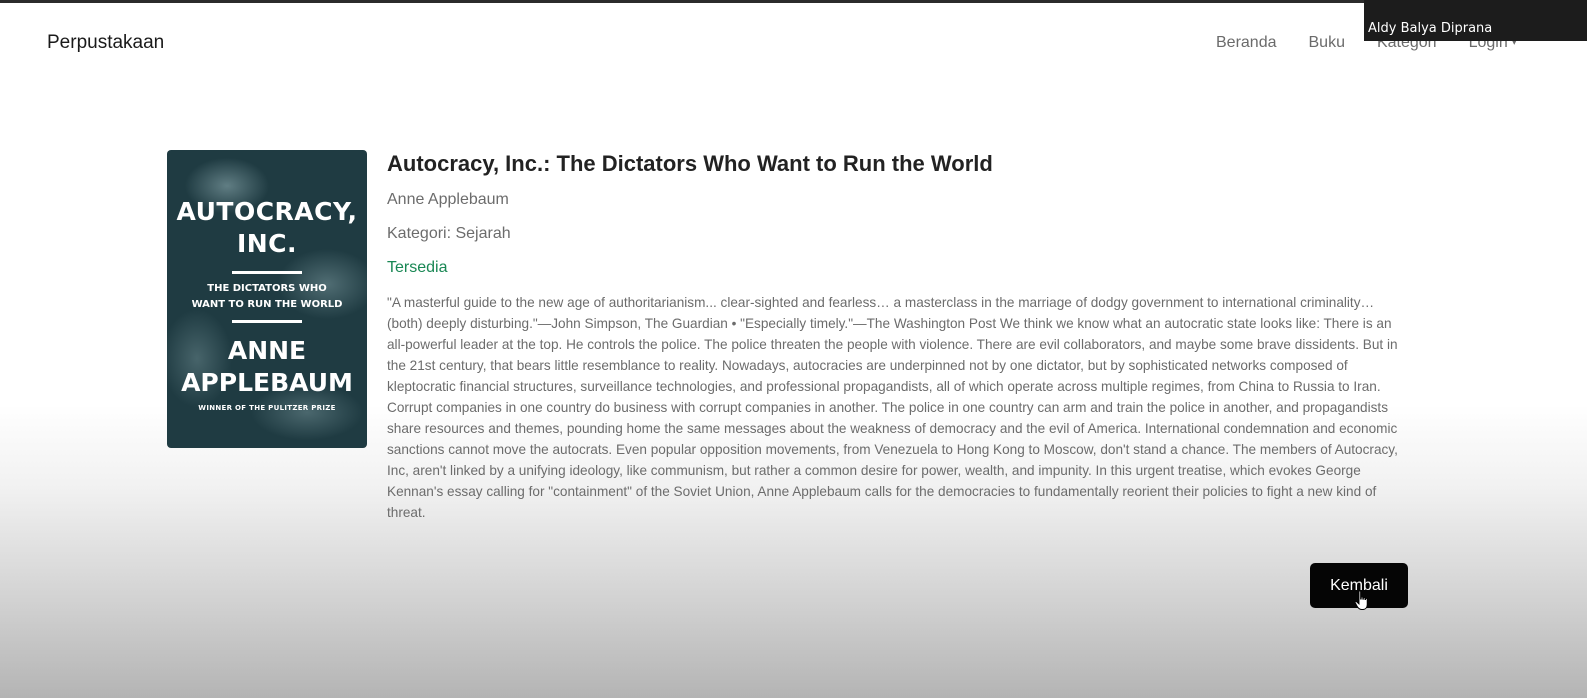 The image size is (1587, 698). I want to click on cover-subtitle-line-1: THE DICTATORS WHO, so click(267, 288).